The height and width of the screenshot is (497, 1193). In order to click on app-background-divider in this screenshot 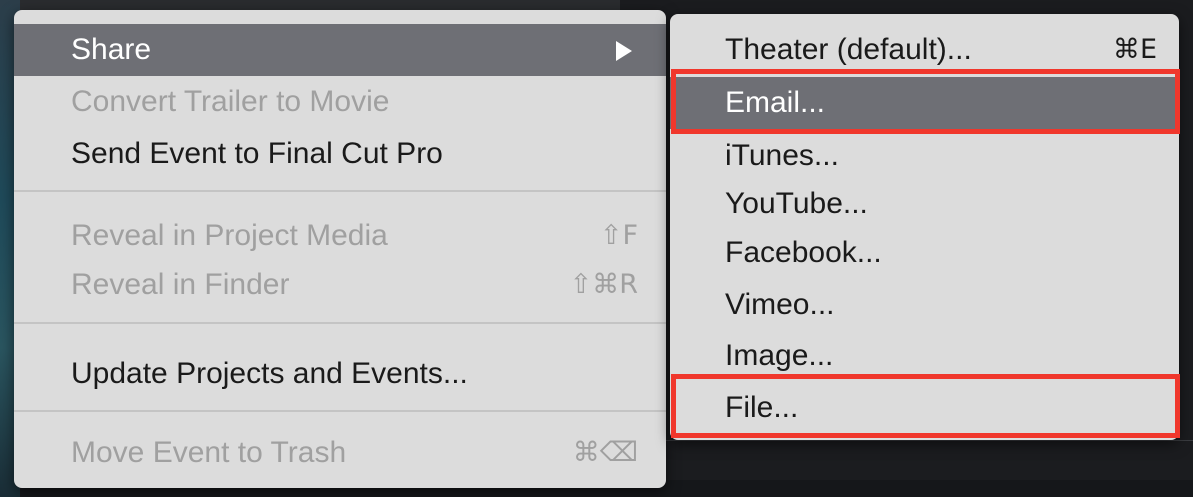, I will do `click(906, 440)`.